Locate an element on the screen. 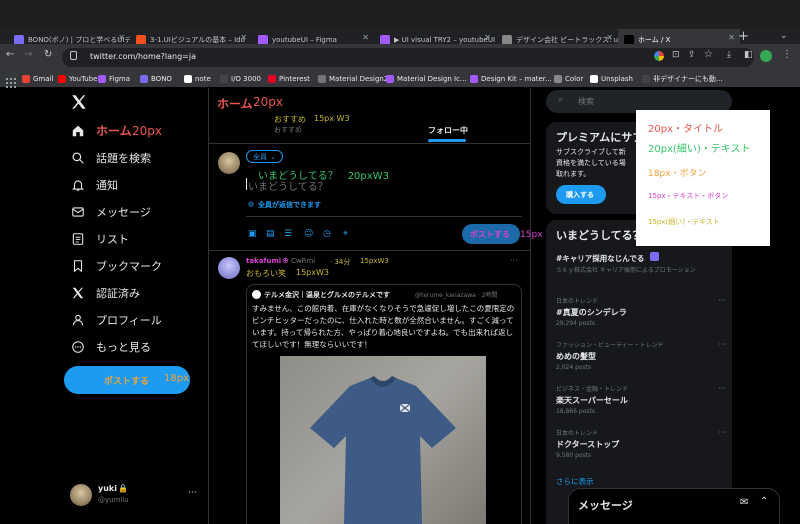 The width and height of the screenshot is (800, 524). bookmark-item: Color is located at coordinates (568, 79).